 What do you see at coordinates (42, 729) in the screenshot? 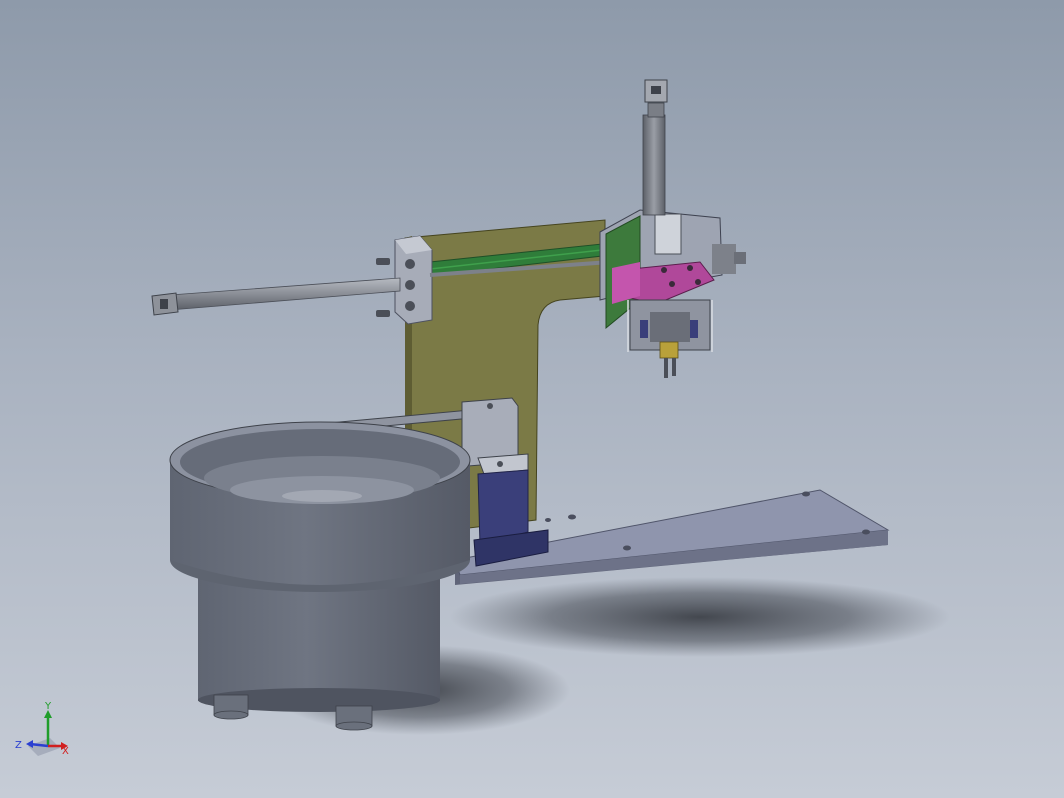
I see `coordinate-triad-icon: Y X Z` at bounding box center [42, 729].